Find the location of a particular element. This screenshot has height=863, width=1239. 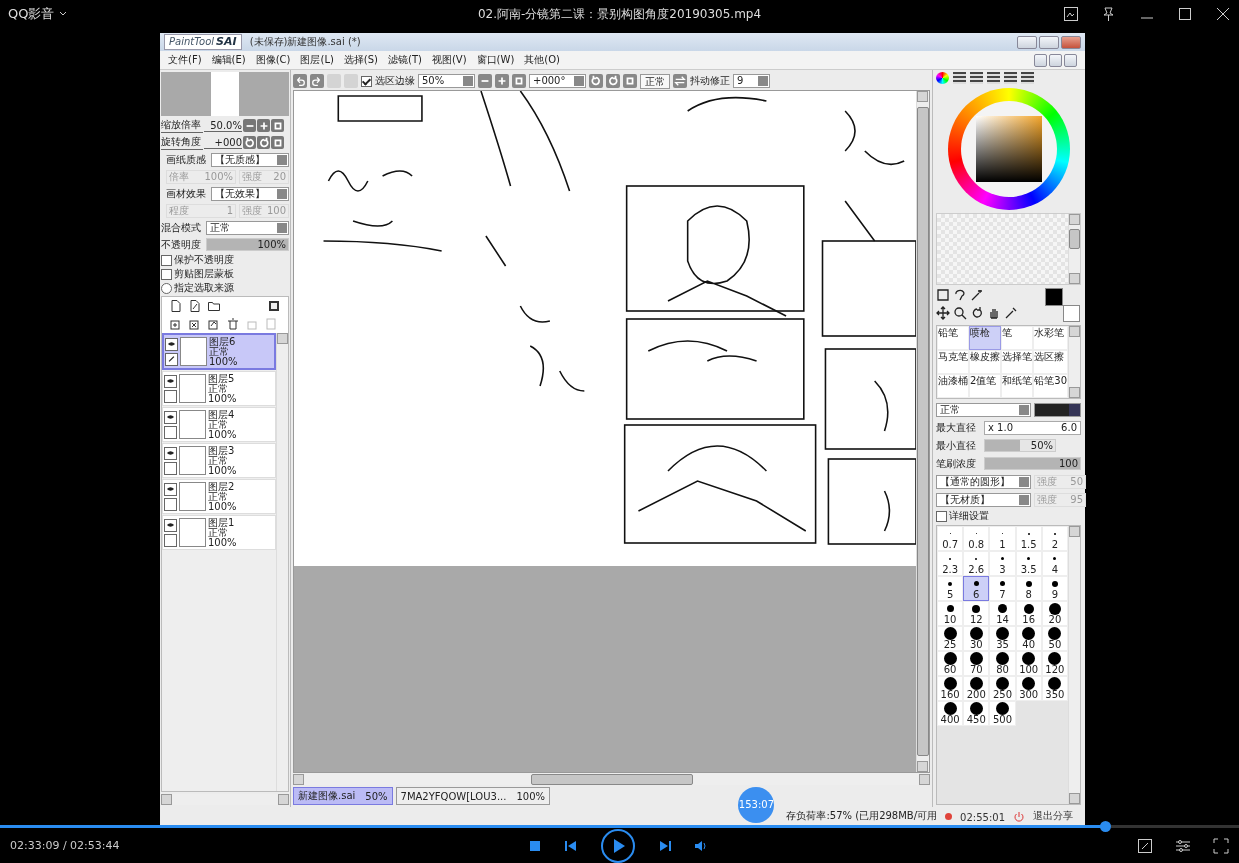

brush-tool: 和纸笔 is located at coordinates (1017, 386).